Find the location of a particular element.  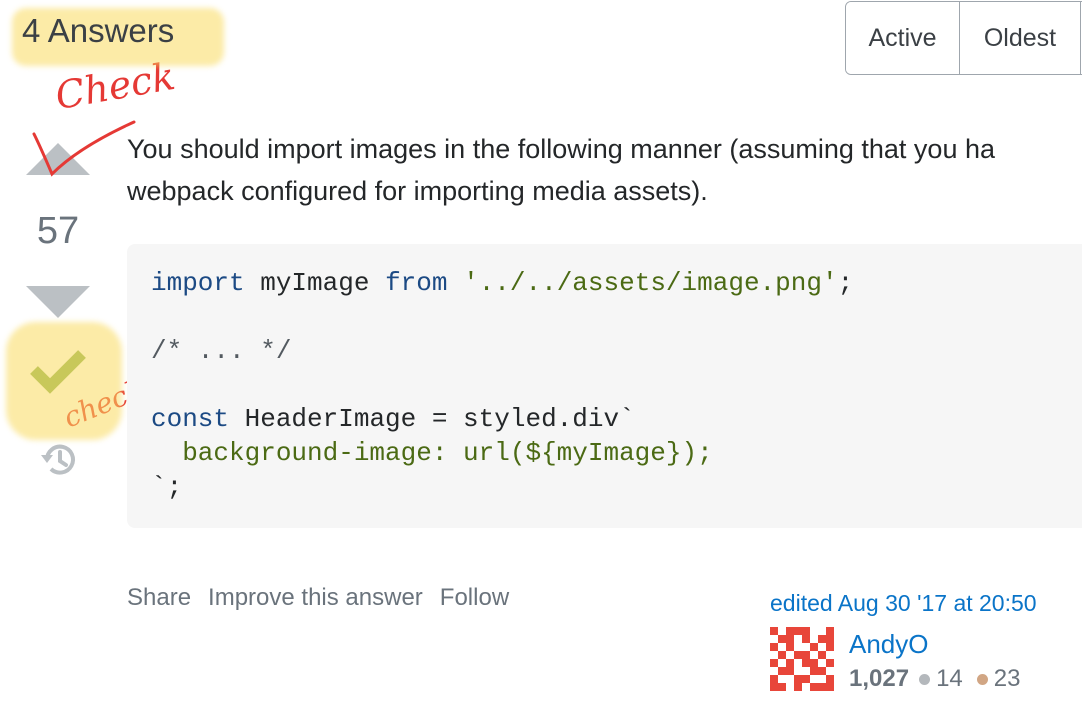

code-token: from is located at coordinates (416, 283).